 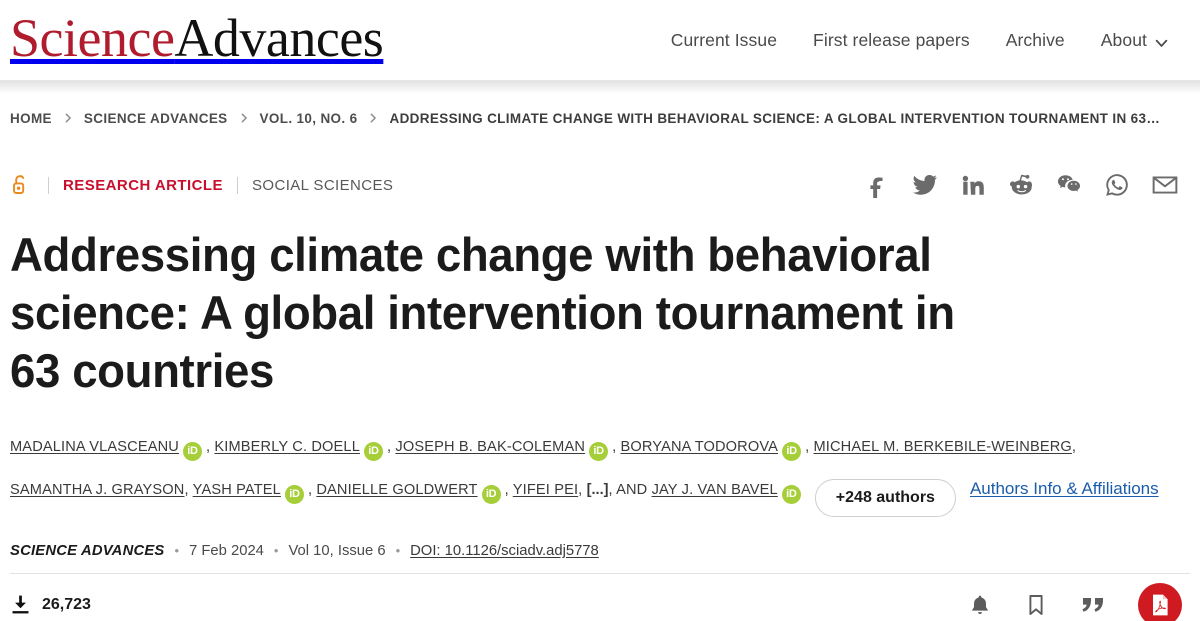 I want to click on download-icon, so click(x=20, y=604).